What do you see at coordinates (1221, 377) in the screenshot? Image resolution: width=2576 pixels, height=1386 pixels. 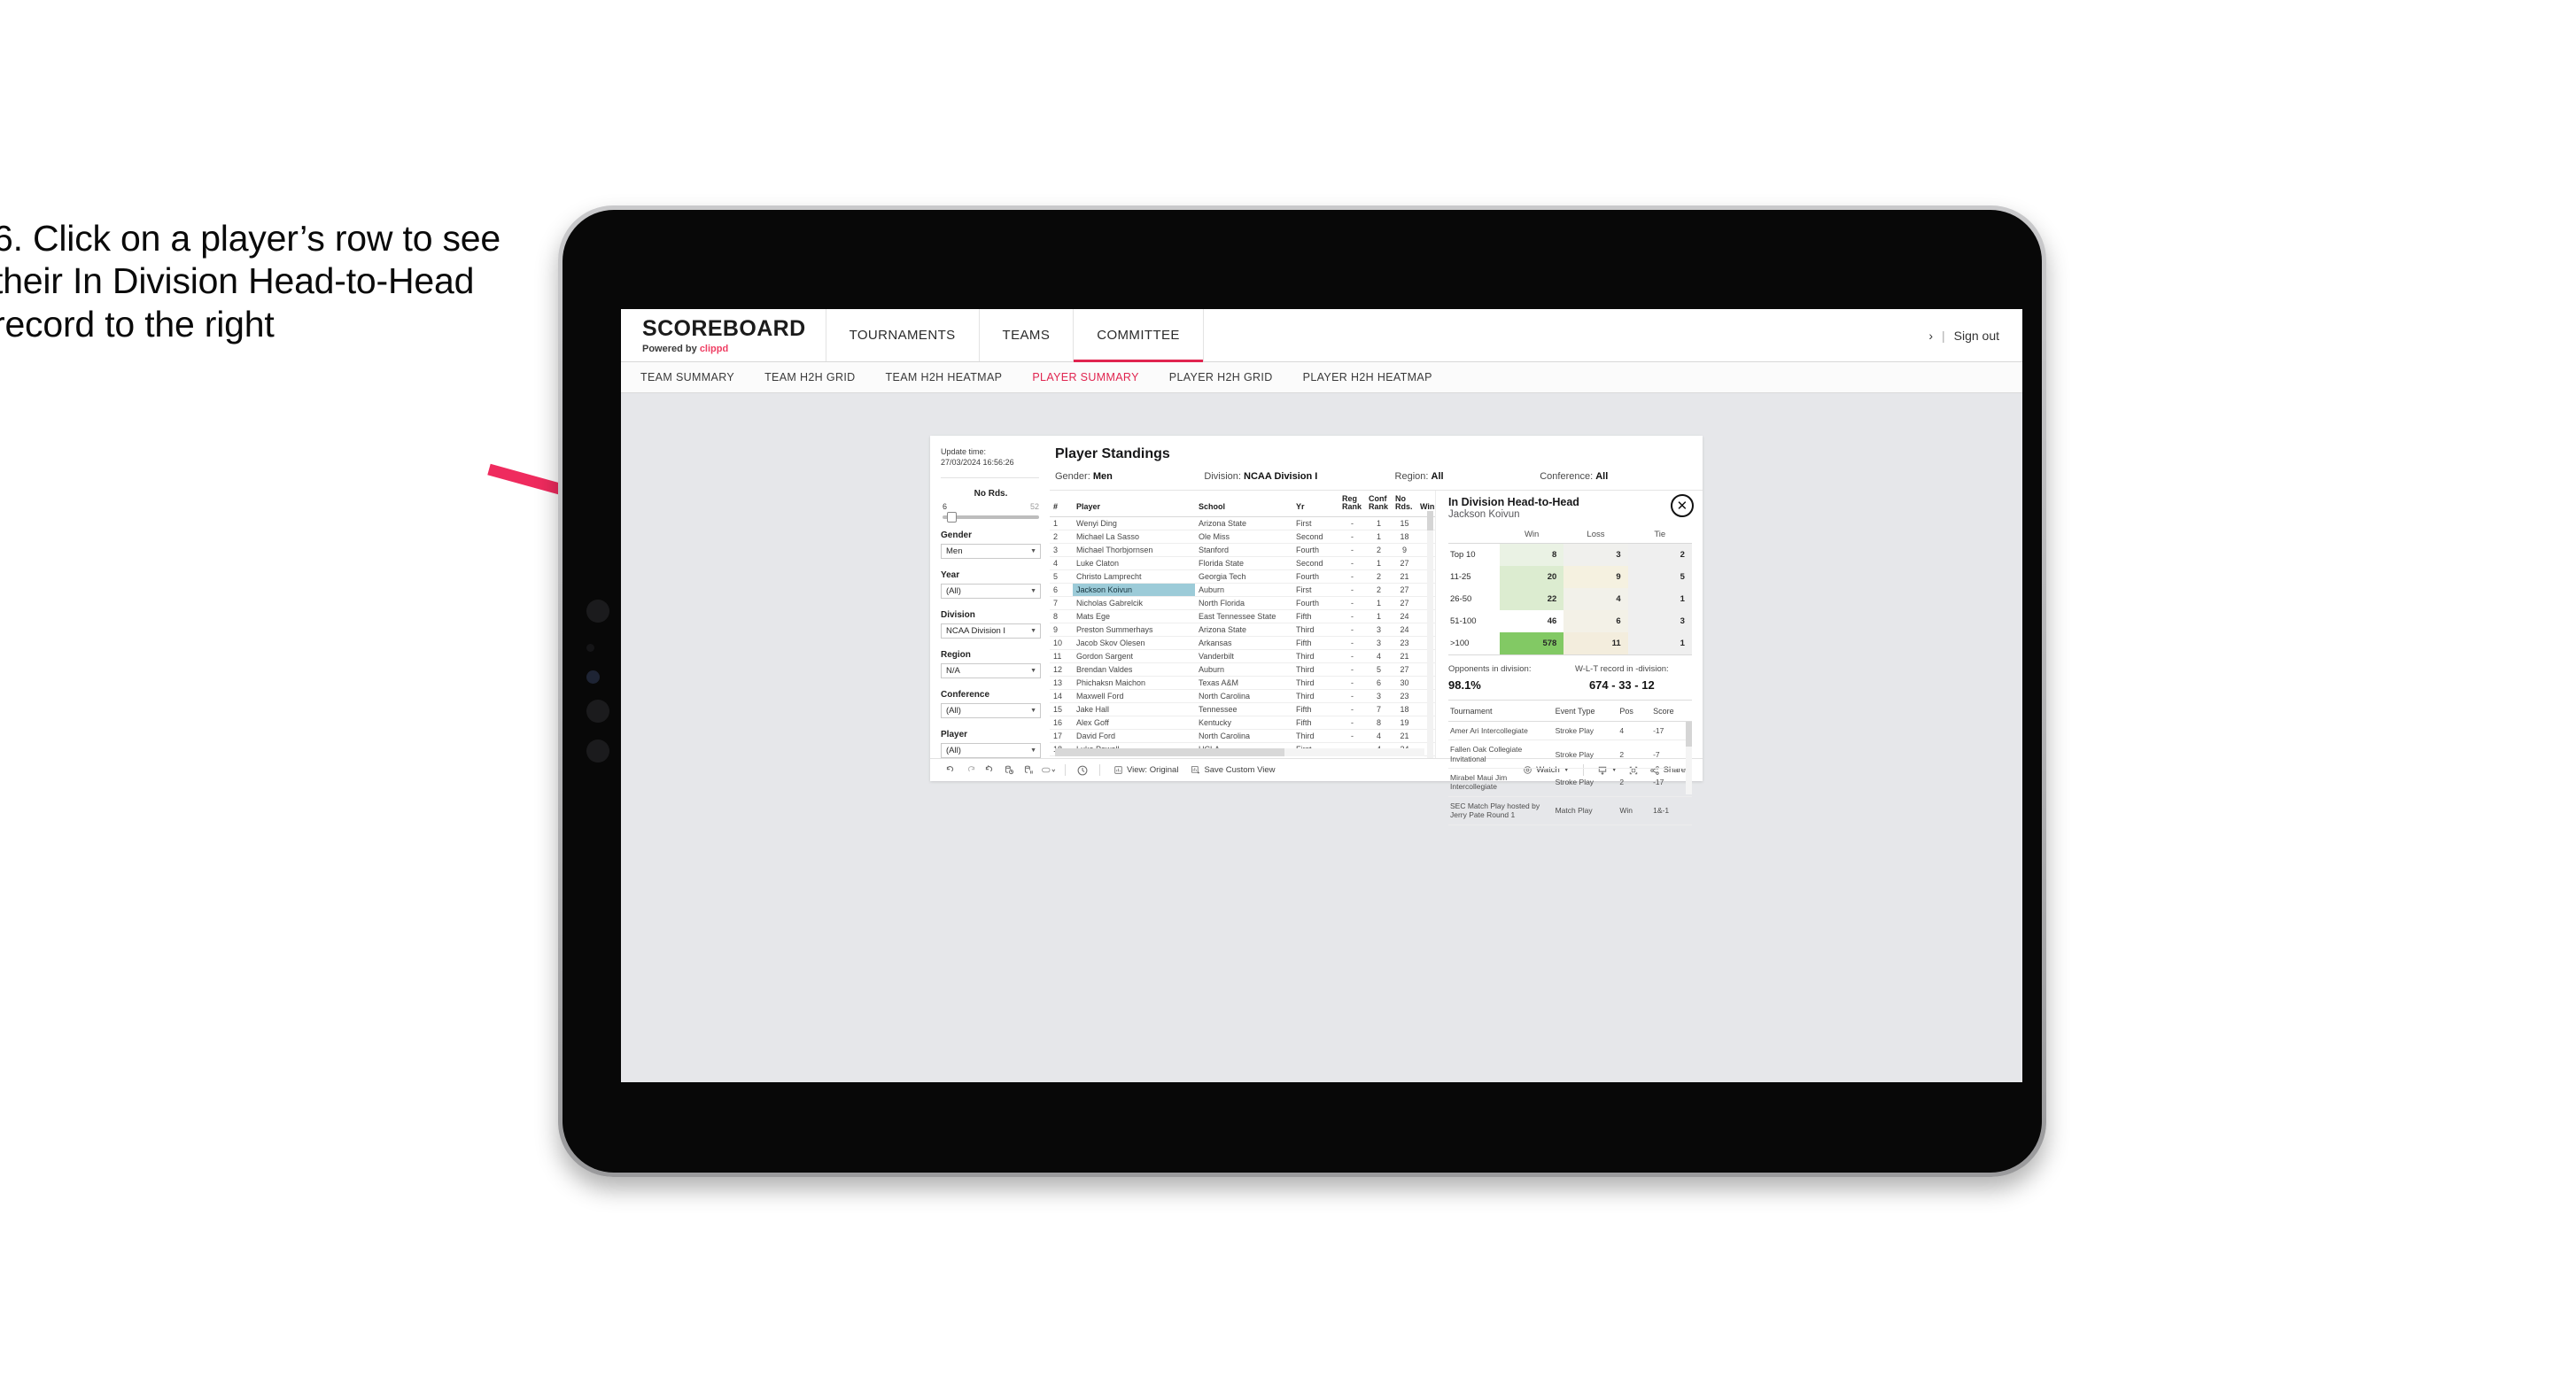 I see `tab-player-h2h-grid: PLAYER H2H GRID` at bounding box center [1221, 377].